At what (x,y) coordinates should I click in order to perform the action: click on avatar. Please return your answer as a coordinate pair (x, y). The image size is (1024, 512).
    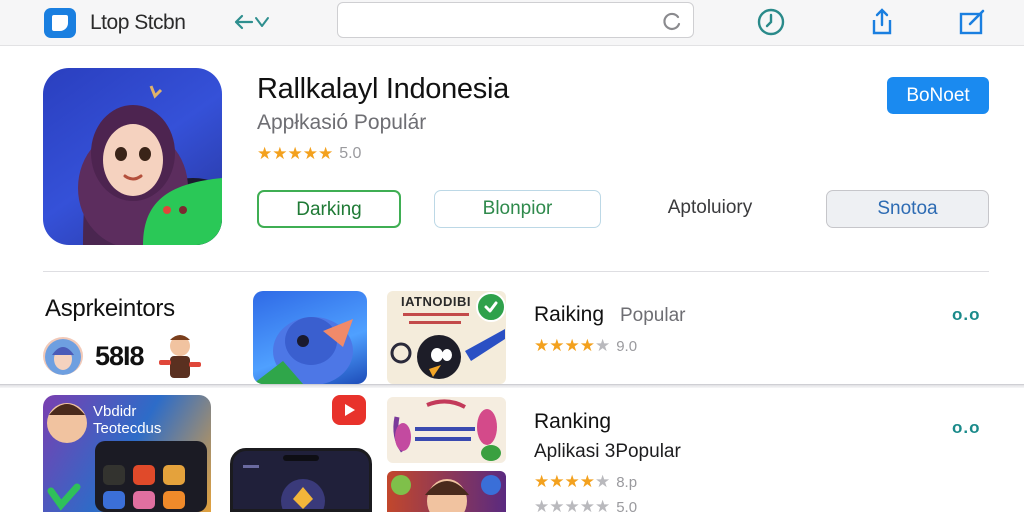
    Looking at the image, I should click on (63, 356).